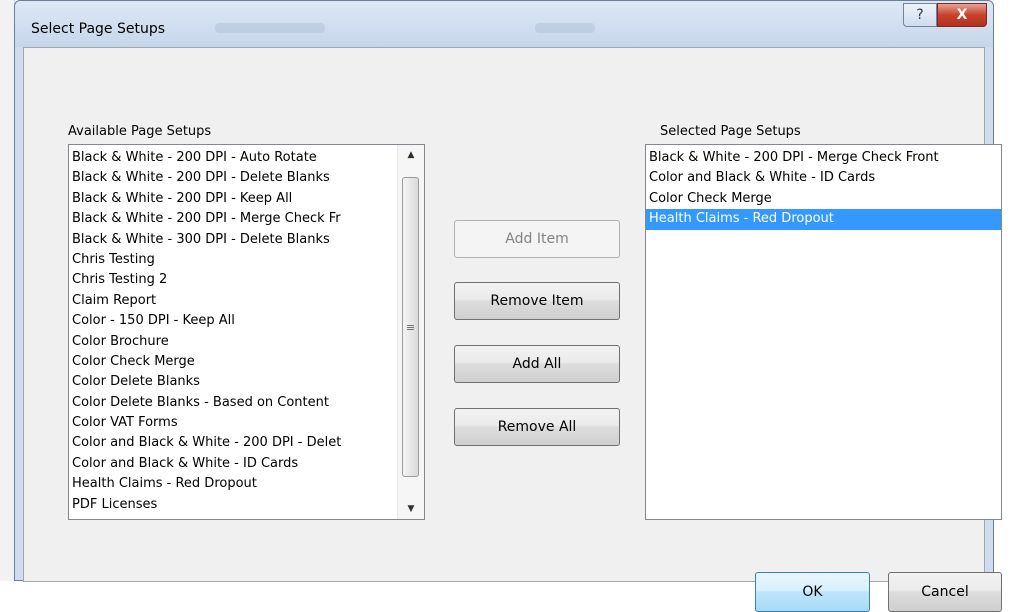 The width and height of the screenshot is (1024, 612). I want to click on close-icon: X, so click(962, 15).